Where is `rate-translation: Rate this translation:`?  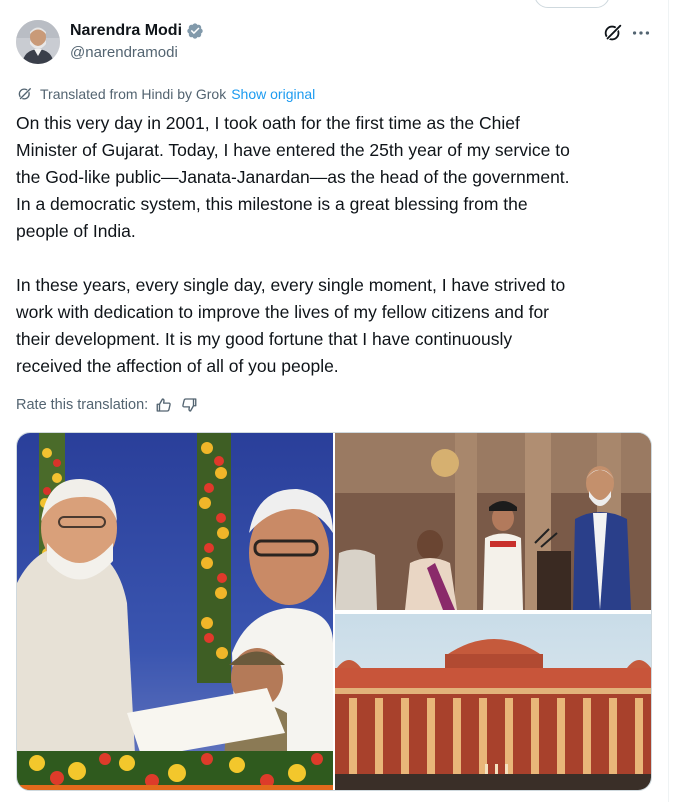
rate-translation: Rate this translation: is located at coordinates (107, 405).